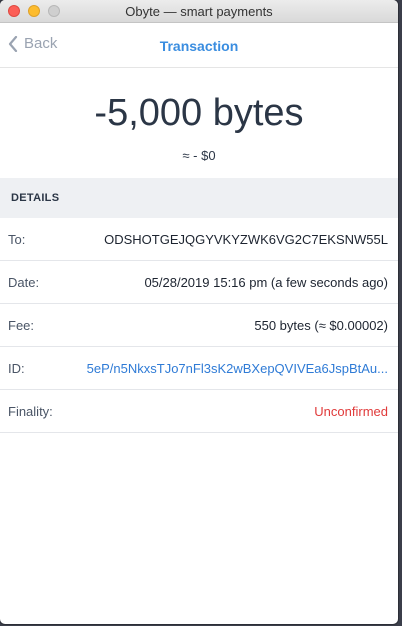 The width and height of the screenshot is (402, 626). I want to click on detail-row-to: To: ODSHOTGEJQGYVKYZWK6VG2C7EKSNW55L, so click(199, 239).